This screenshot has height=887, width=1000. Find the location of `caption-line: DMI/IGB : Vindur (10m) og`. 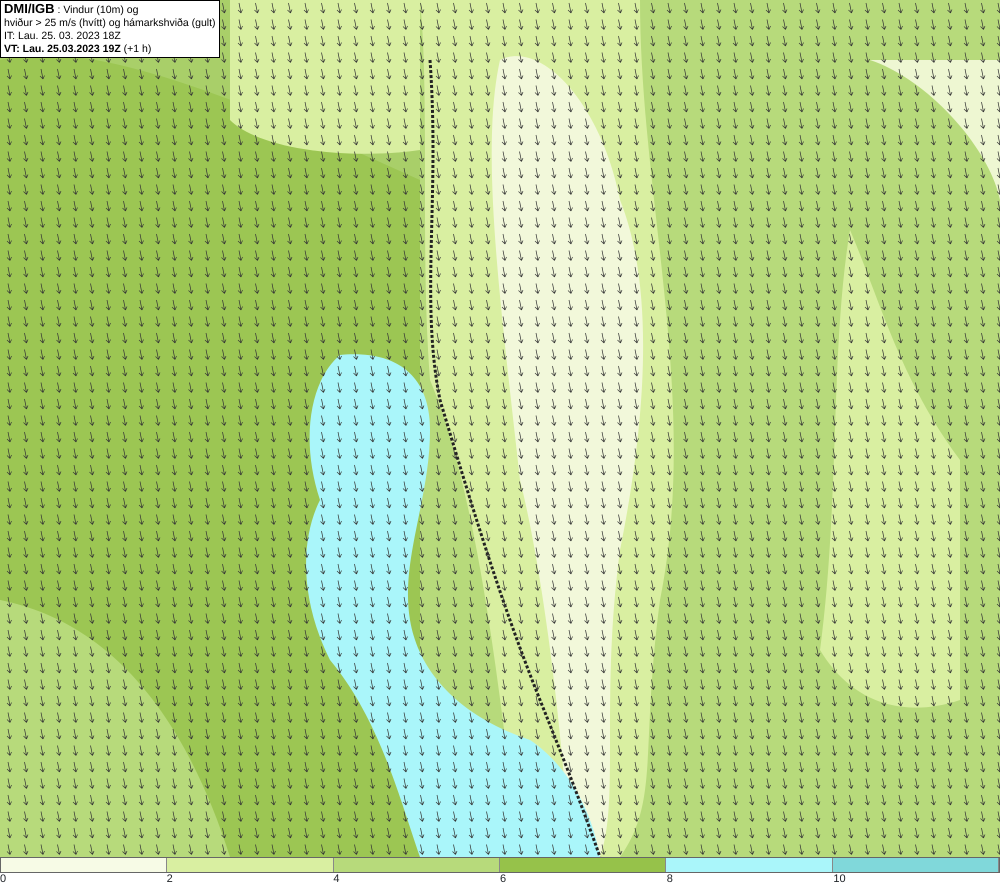

caption-line: DMI/IGB : Vindur (10m) og is located at coordinates (72, 9).